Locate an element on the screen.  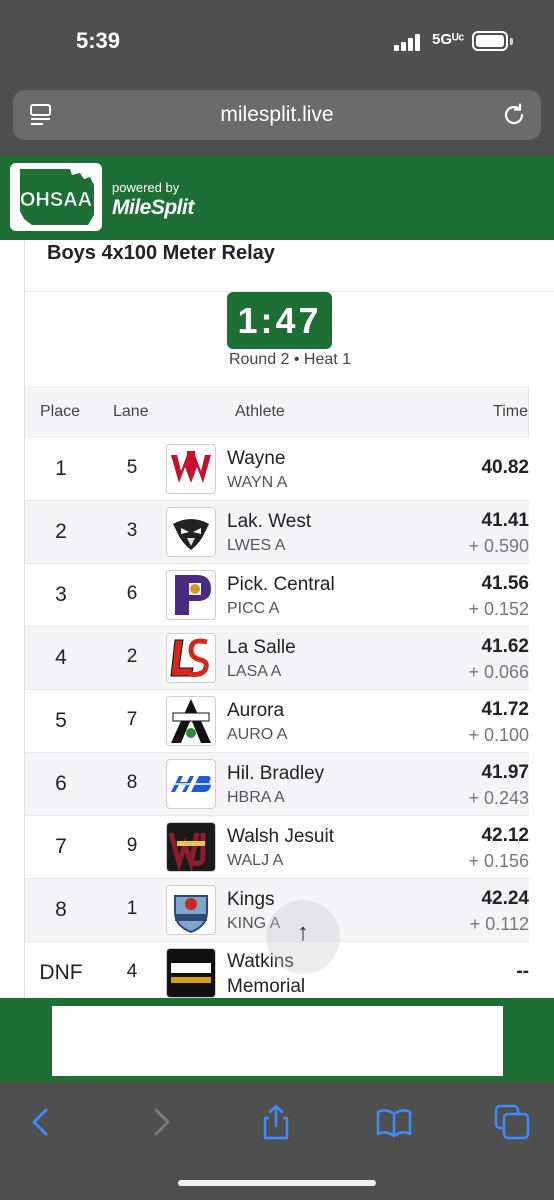
battery-tip is located at coordinates (511, 41).